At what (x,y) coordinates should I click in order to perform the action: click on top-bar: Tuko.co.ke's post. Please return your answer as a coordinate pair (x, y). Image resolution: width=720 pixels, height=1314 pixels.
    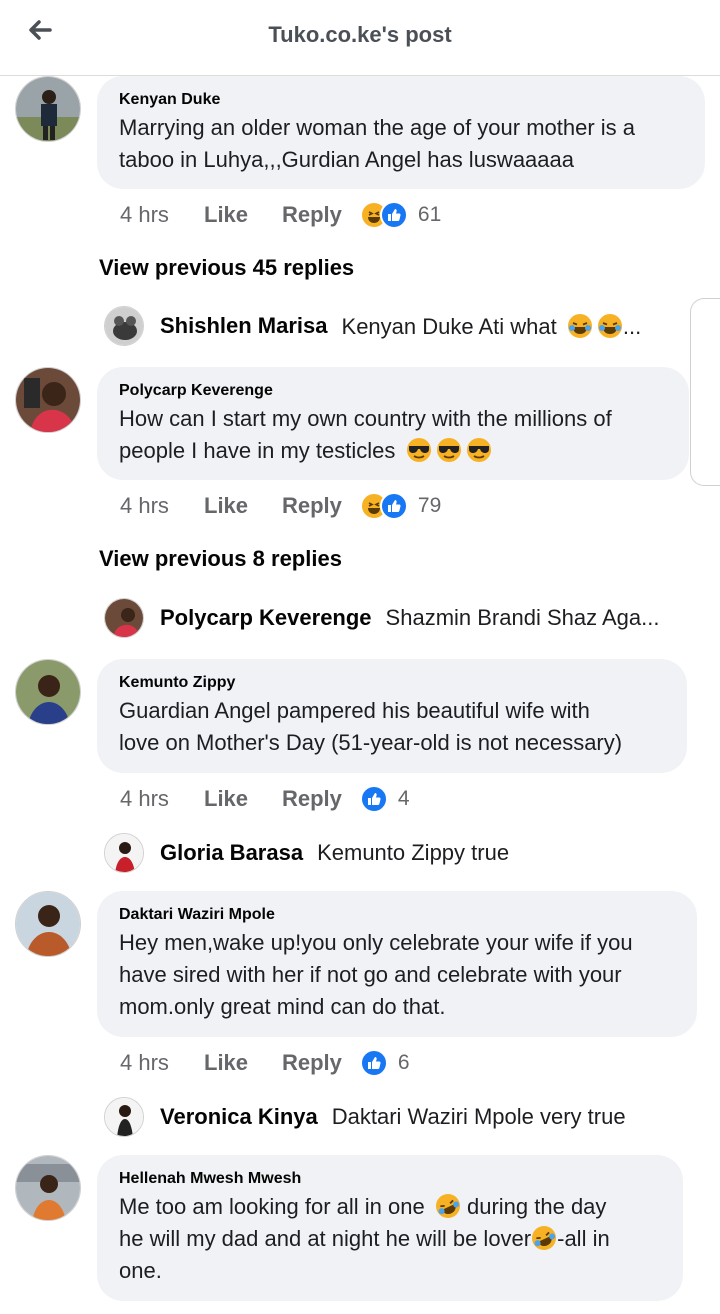
    Looking at the image, I should click on (360, 38).